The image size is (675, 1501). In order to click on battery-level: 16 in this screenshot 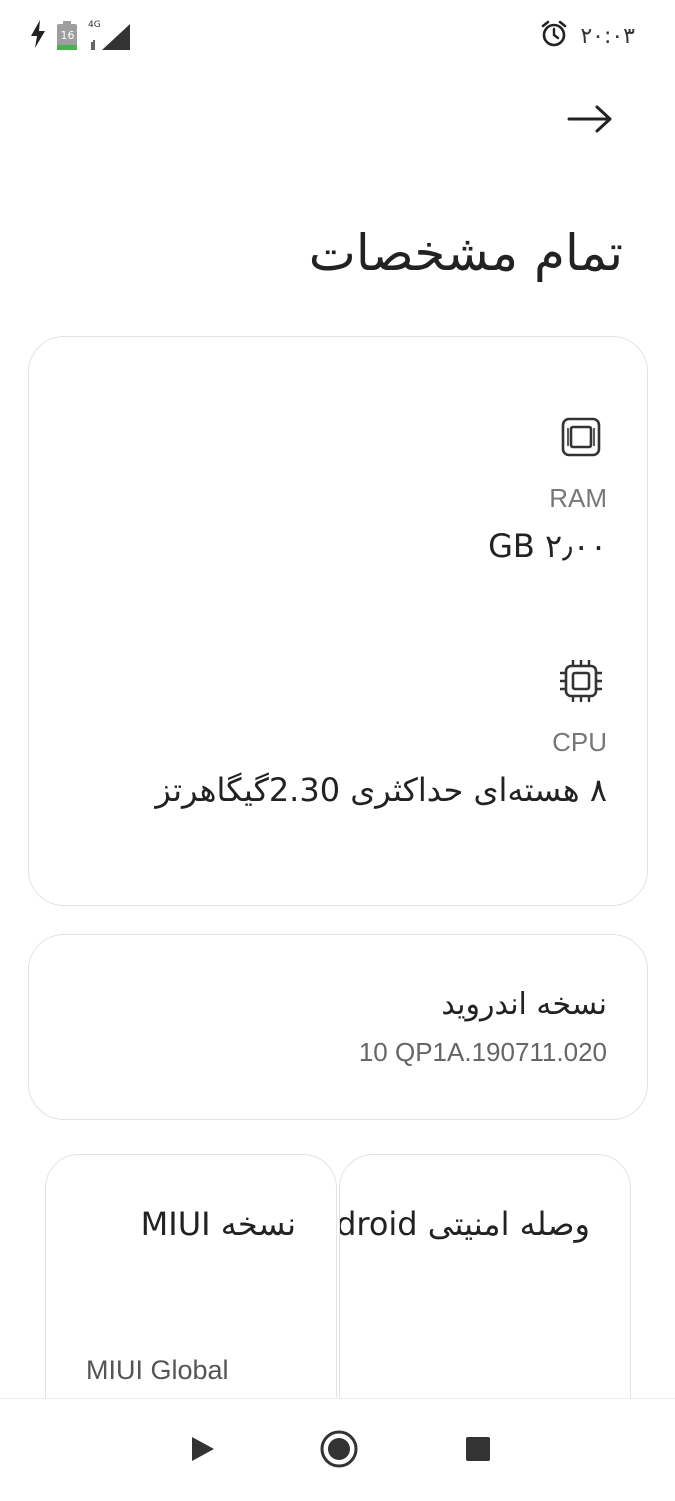, I will do `click(67, 35)`.